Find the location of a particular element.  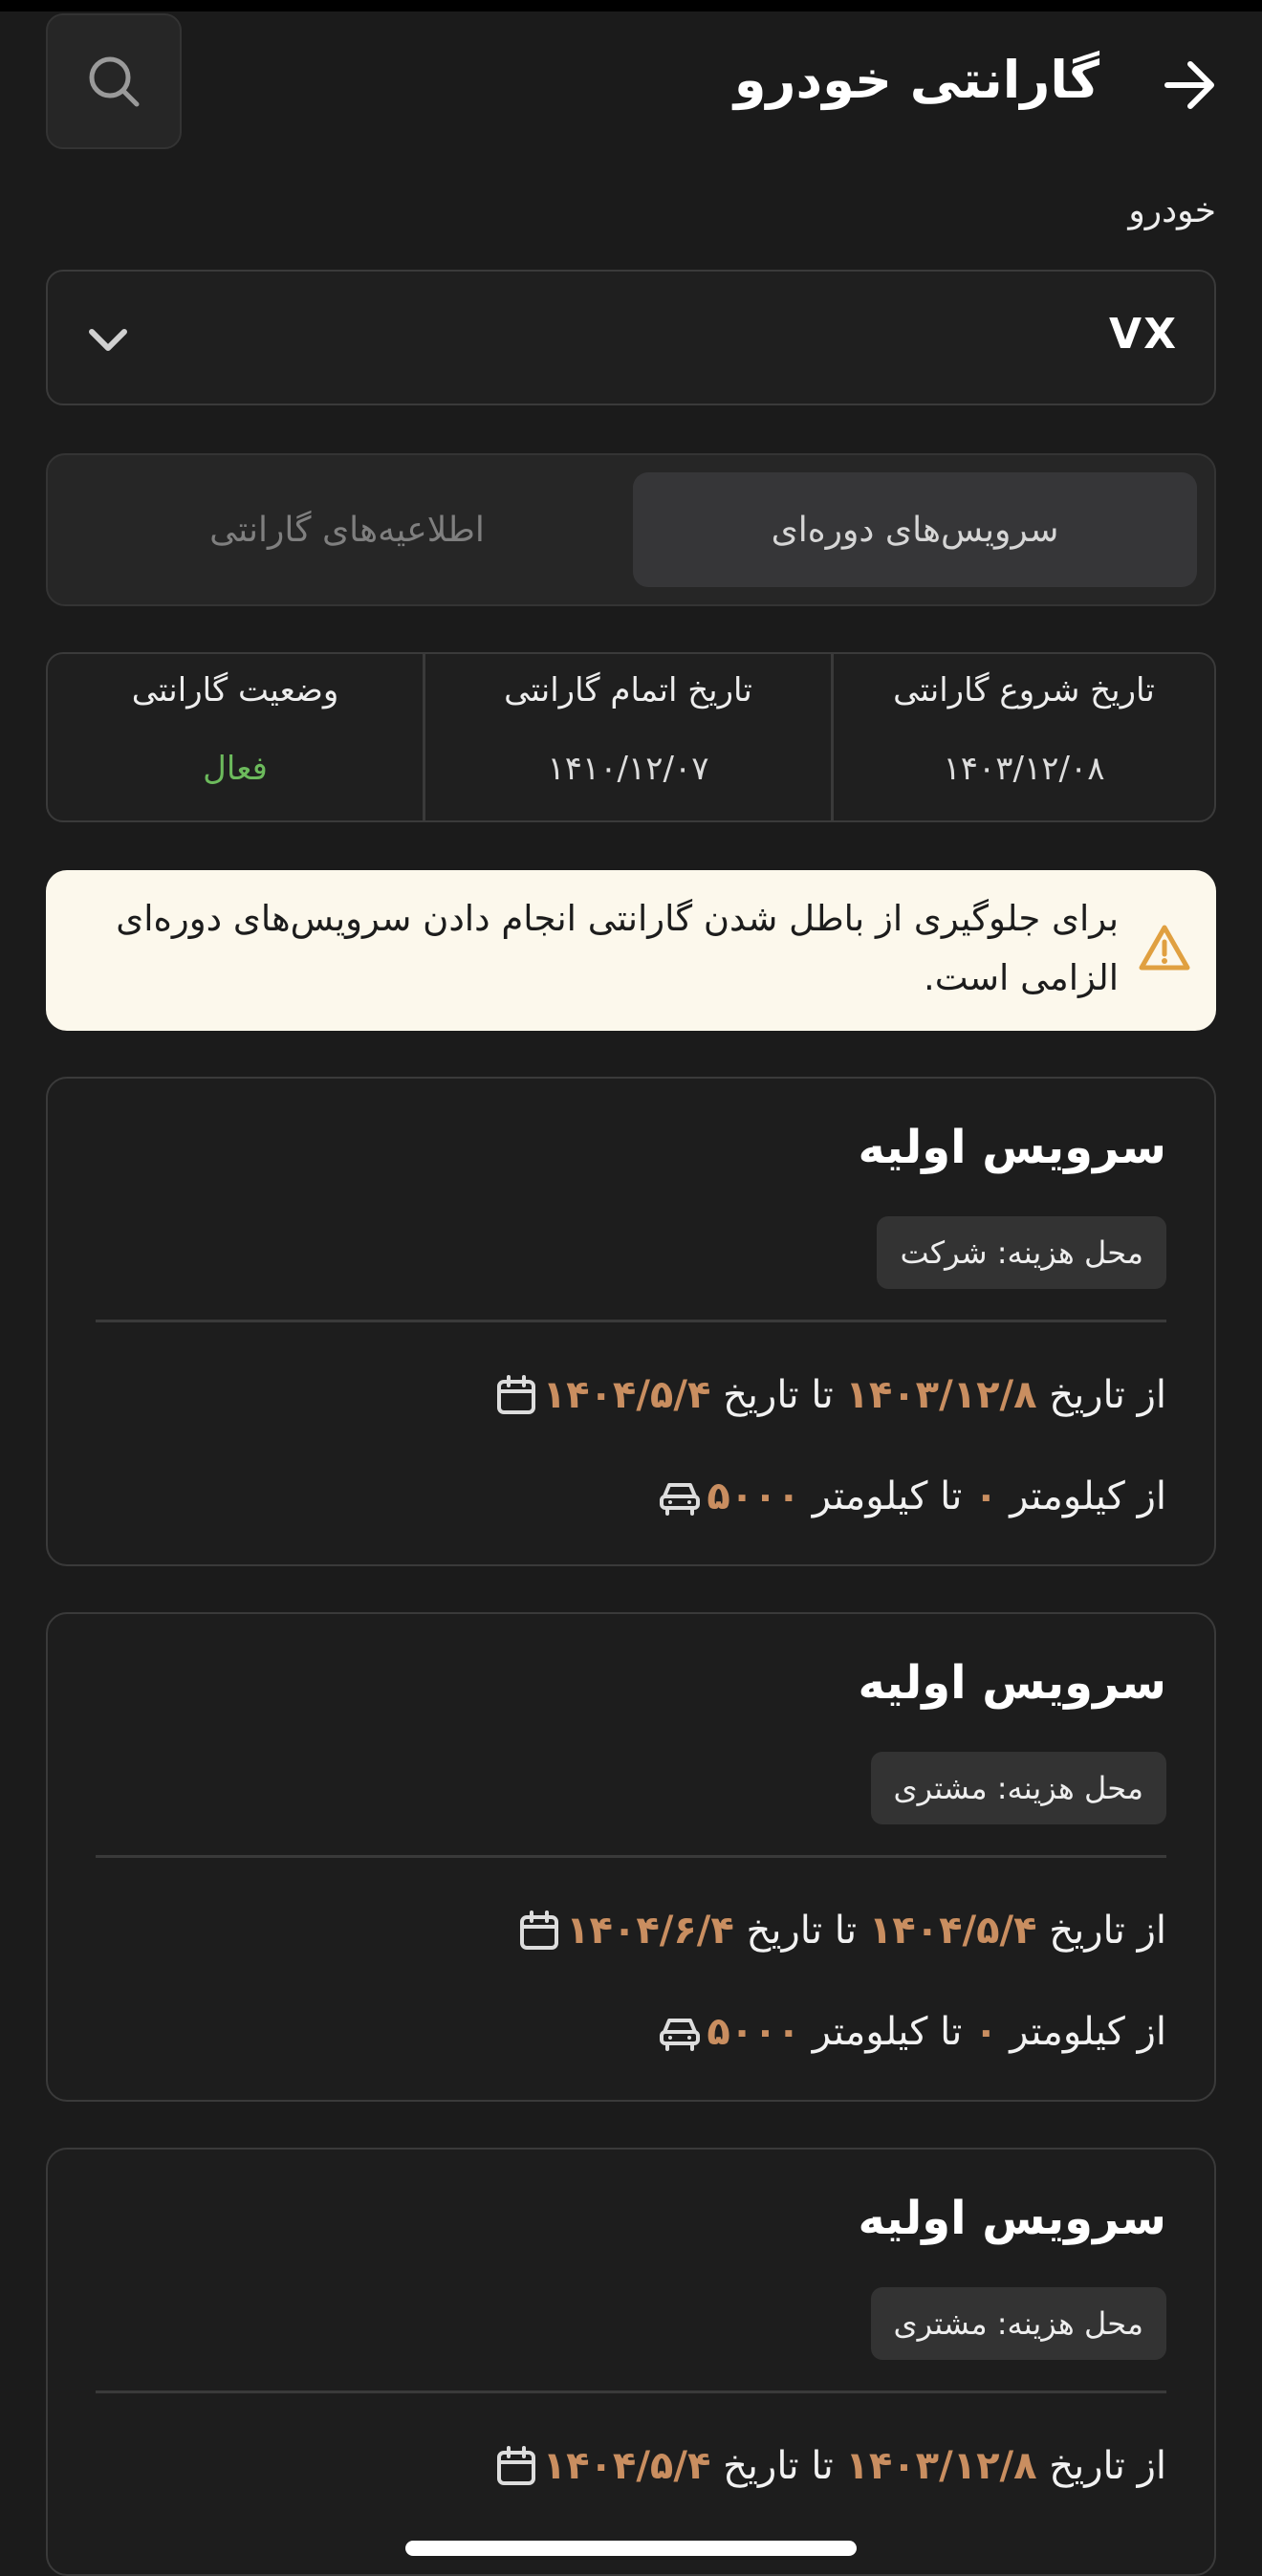

page-title: گارانتی خودرو is located at coordinates (916, 80).